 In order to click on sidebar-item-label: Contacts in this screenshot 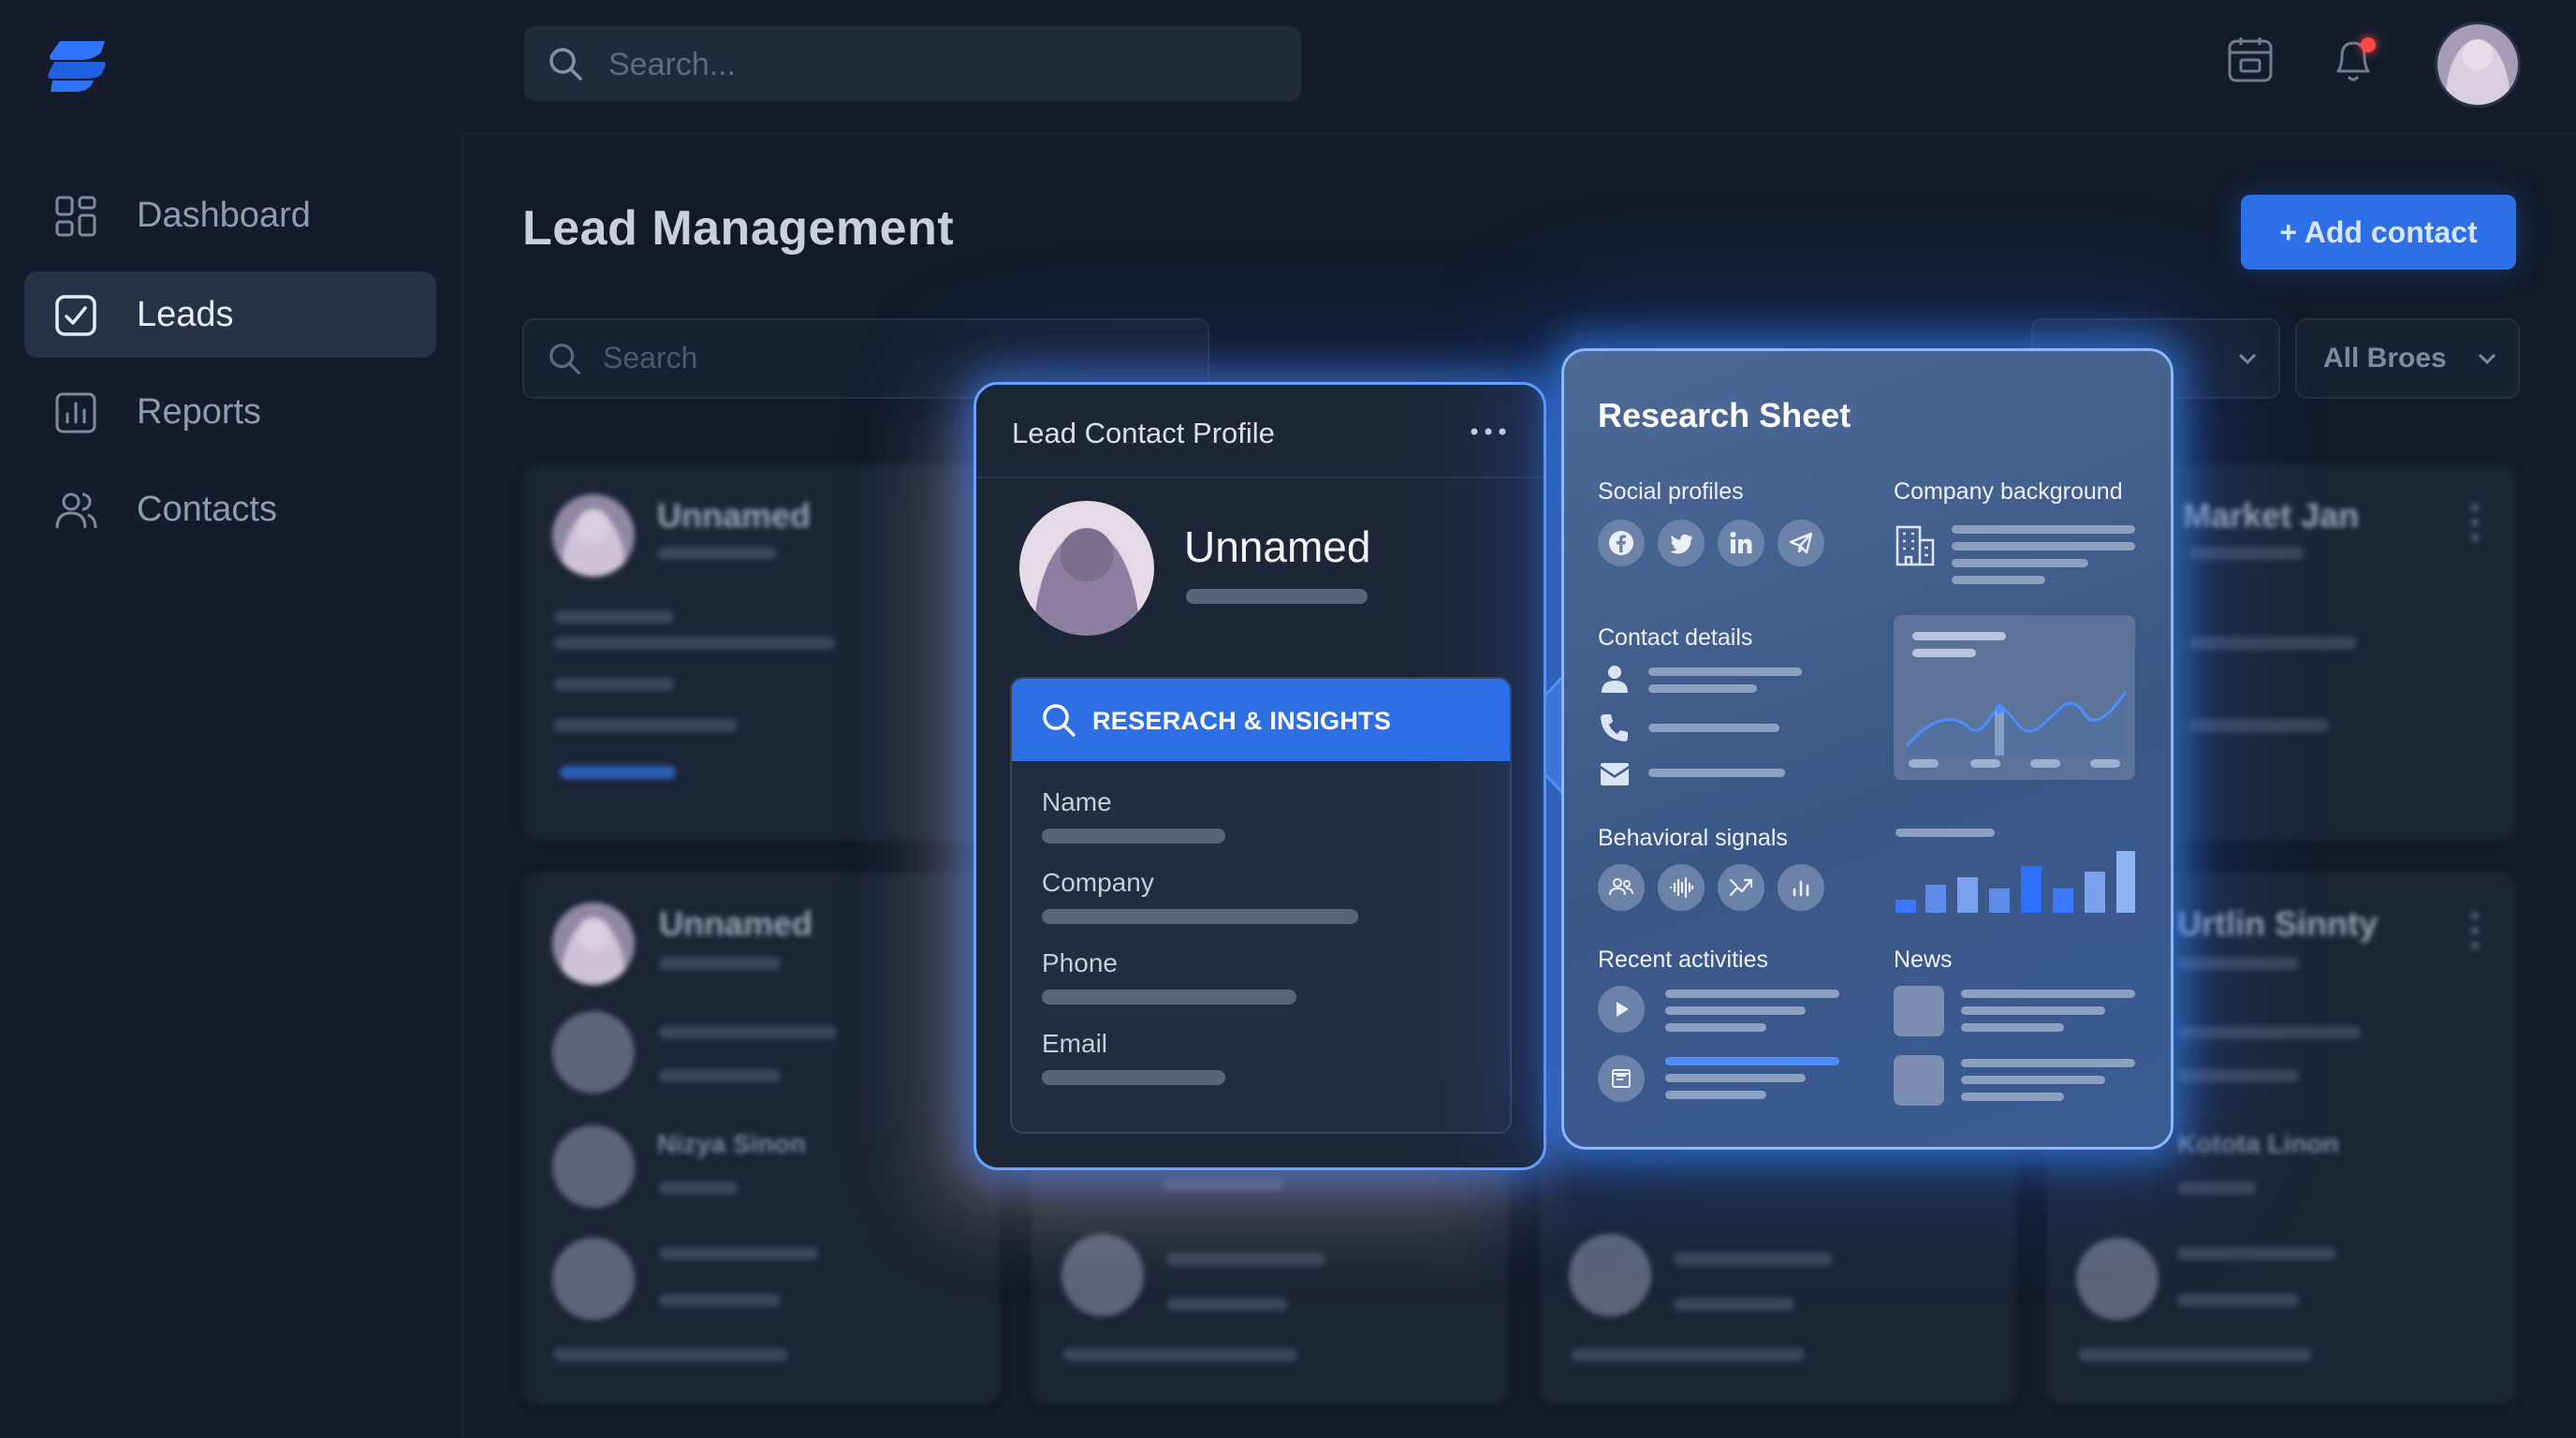, I will do `click(207, 509)`.